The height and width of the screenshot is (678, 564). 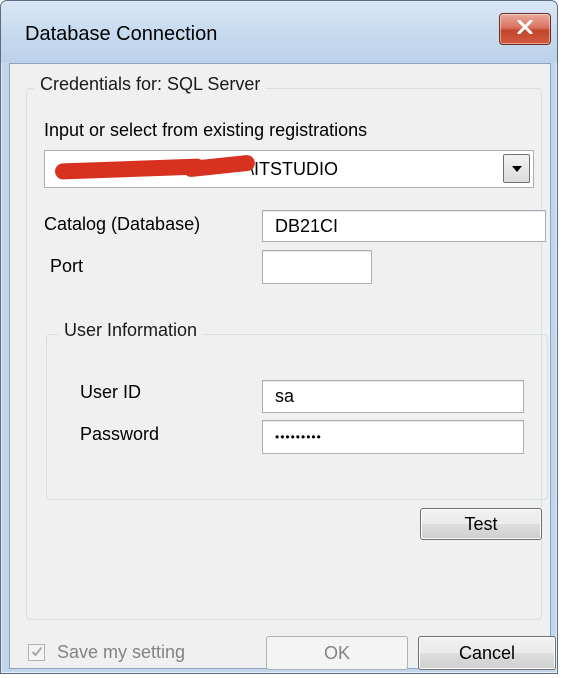 What do you see at coordinates (393, 396) in the screenshot?
I see `user-id-input: sa` at bounding box center [393, 396].